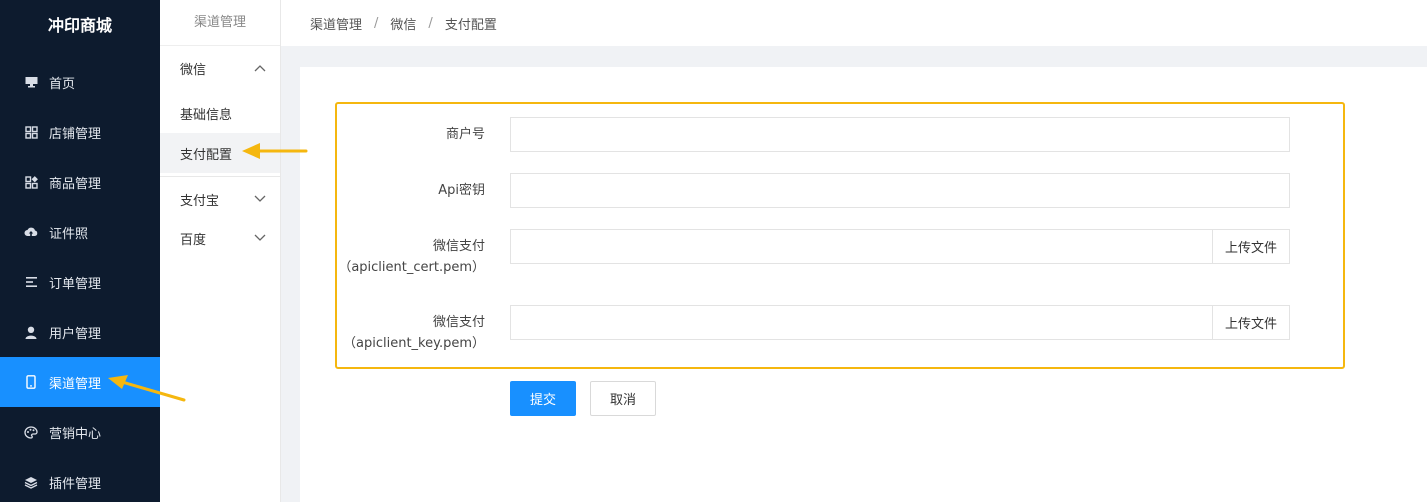  What do you see at coordinates (465, 134) in the screenshot?
I see `merchant-id-label: 商户号` at bounding box center [465, 134].